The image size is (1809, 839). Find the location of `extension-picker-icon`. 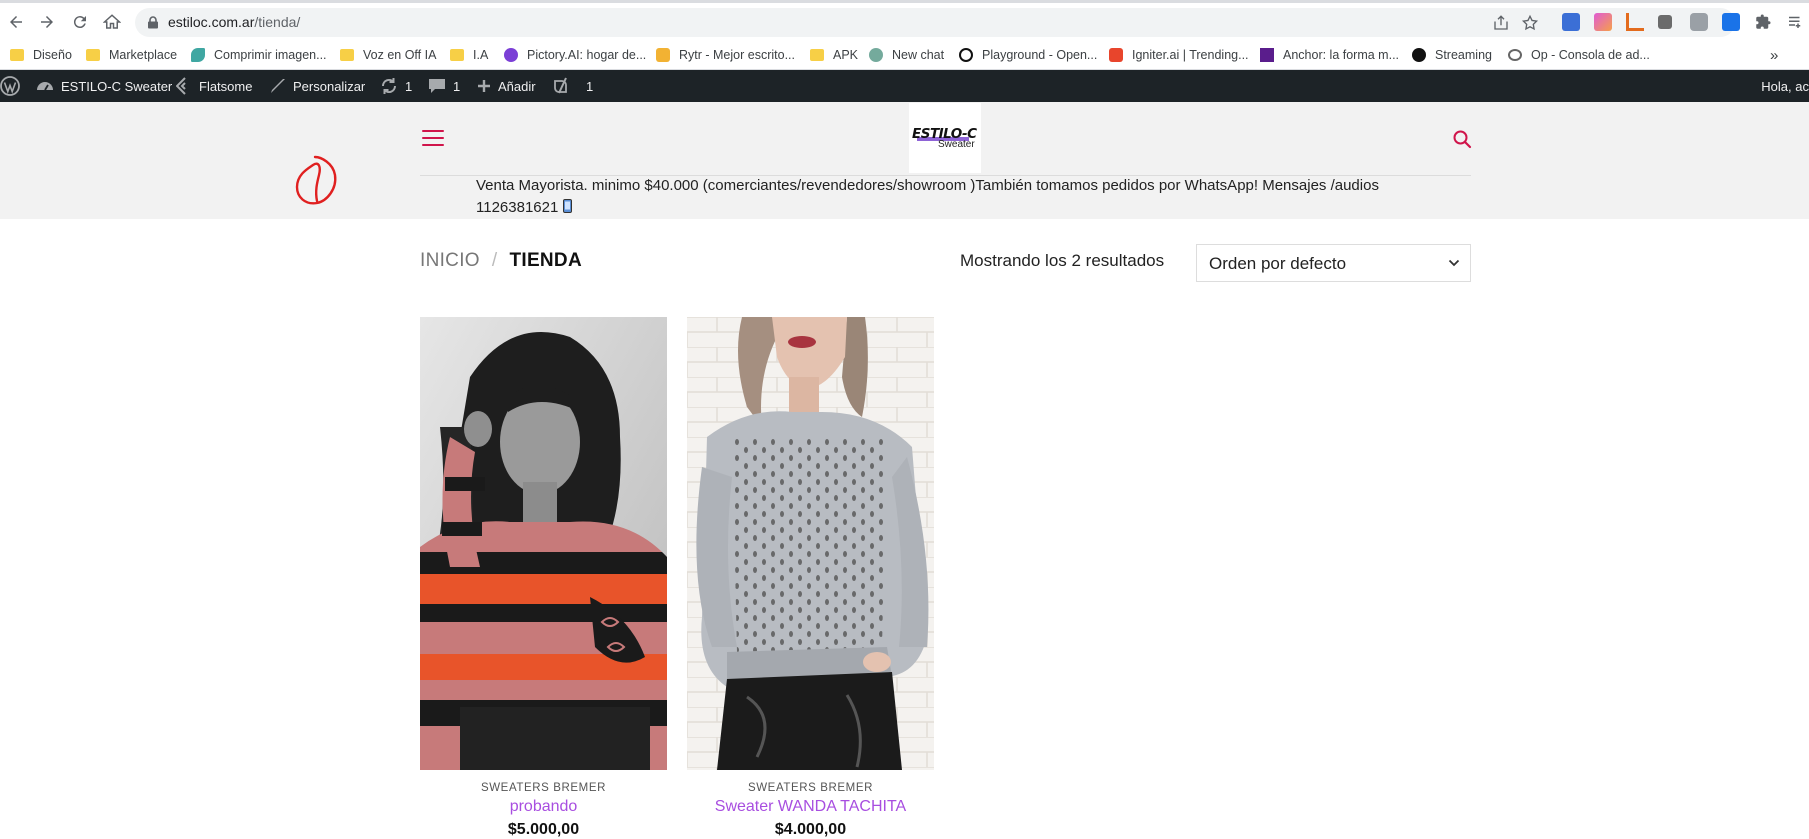

extension-picker-icon is located at coordinates (1665, 22).